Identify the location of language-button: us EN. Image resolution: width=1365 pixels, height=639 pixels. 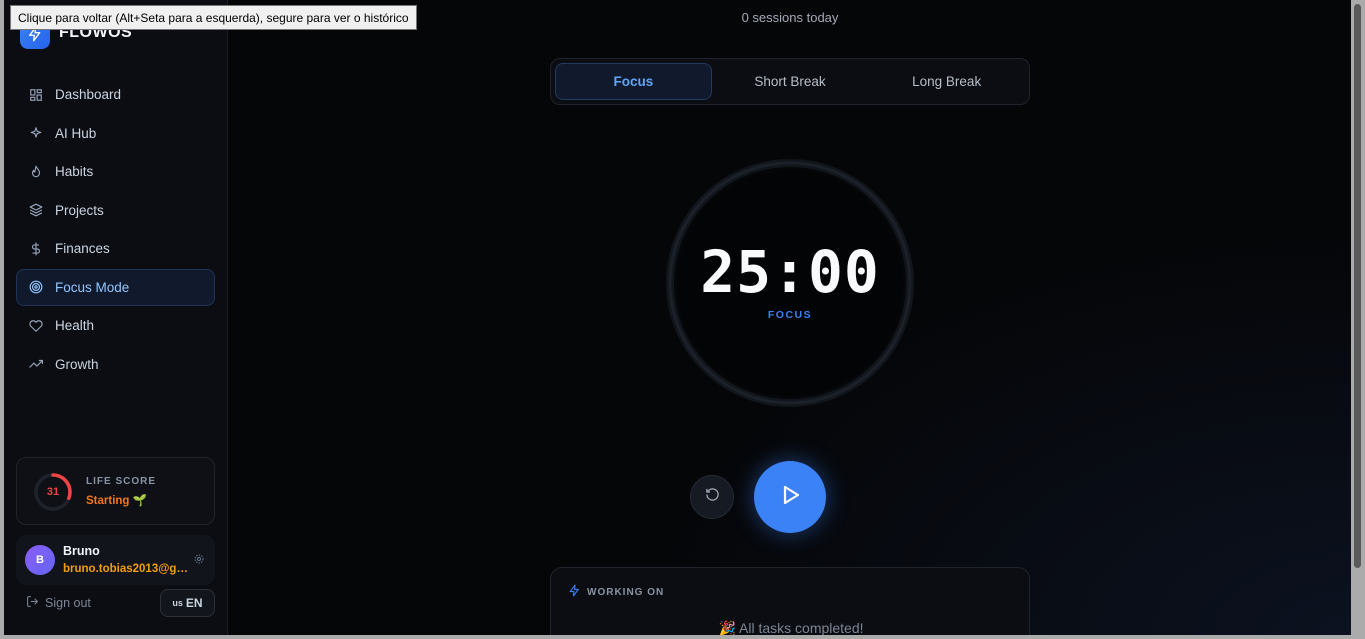
(187, 603).